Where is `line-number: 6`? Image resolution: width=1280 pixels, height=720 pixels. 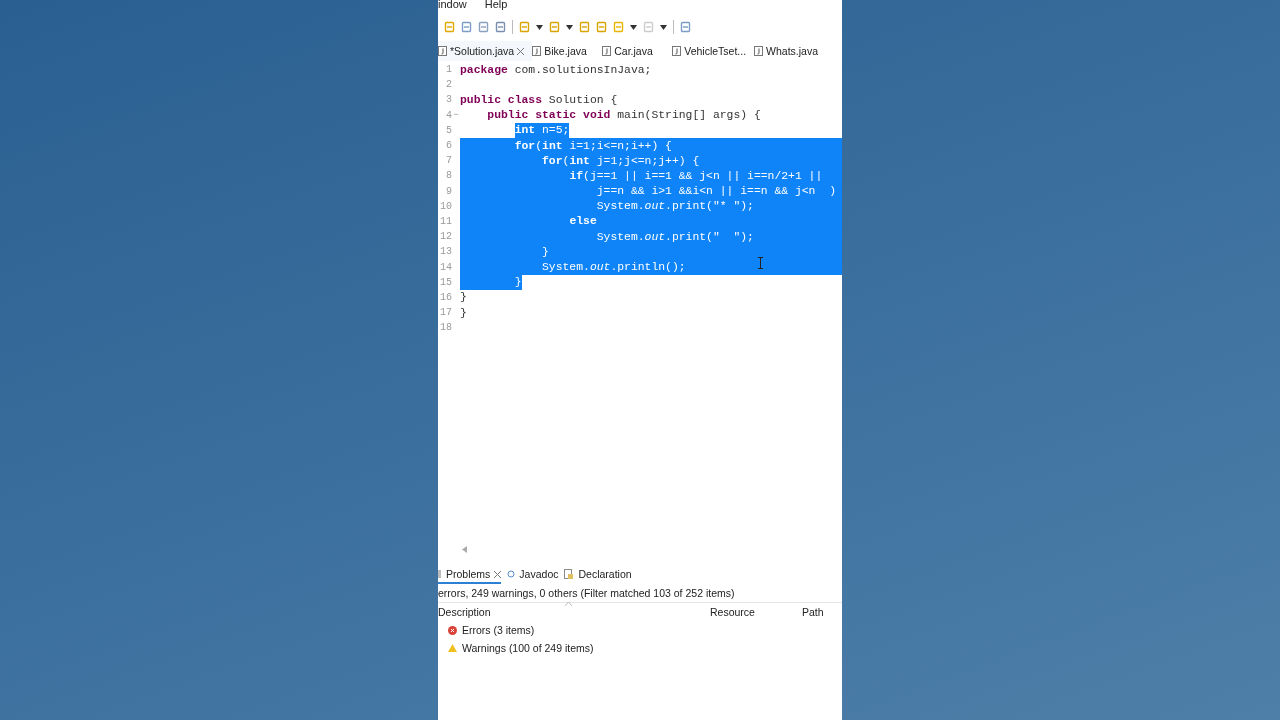
line-number: 6 is located at coordinates (448, 146).